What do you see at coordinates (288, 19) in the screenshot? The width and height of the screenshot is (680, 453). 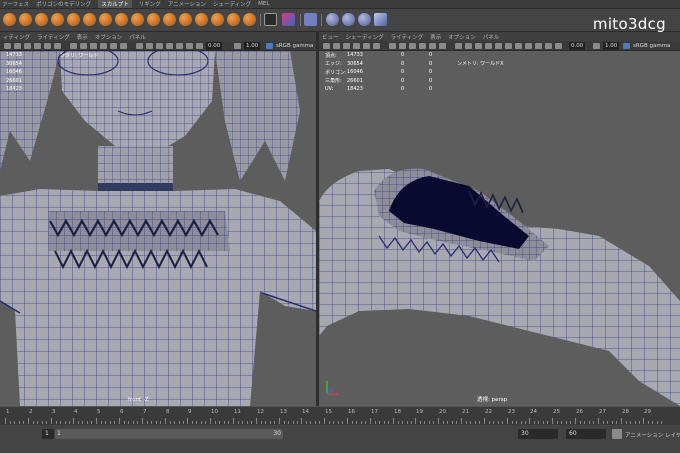 I see `mask-icon` at bounding box center [288, 19].